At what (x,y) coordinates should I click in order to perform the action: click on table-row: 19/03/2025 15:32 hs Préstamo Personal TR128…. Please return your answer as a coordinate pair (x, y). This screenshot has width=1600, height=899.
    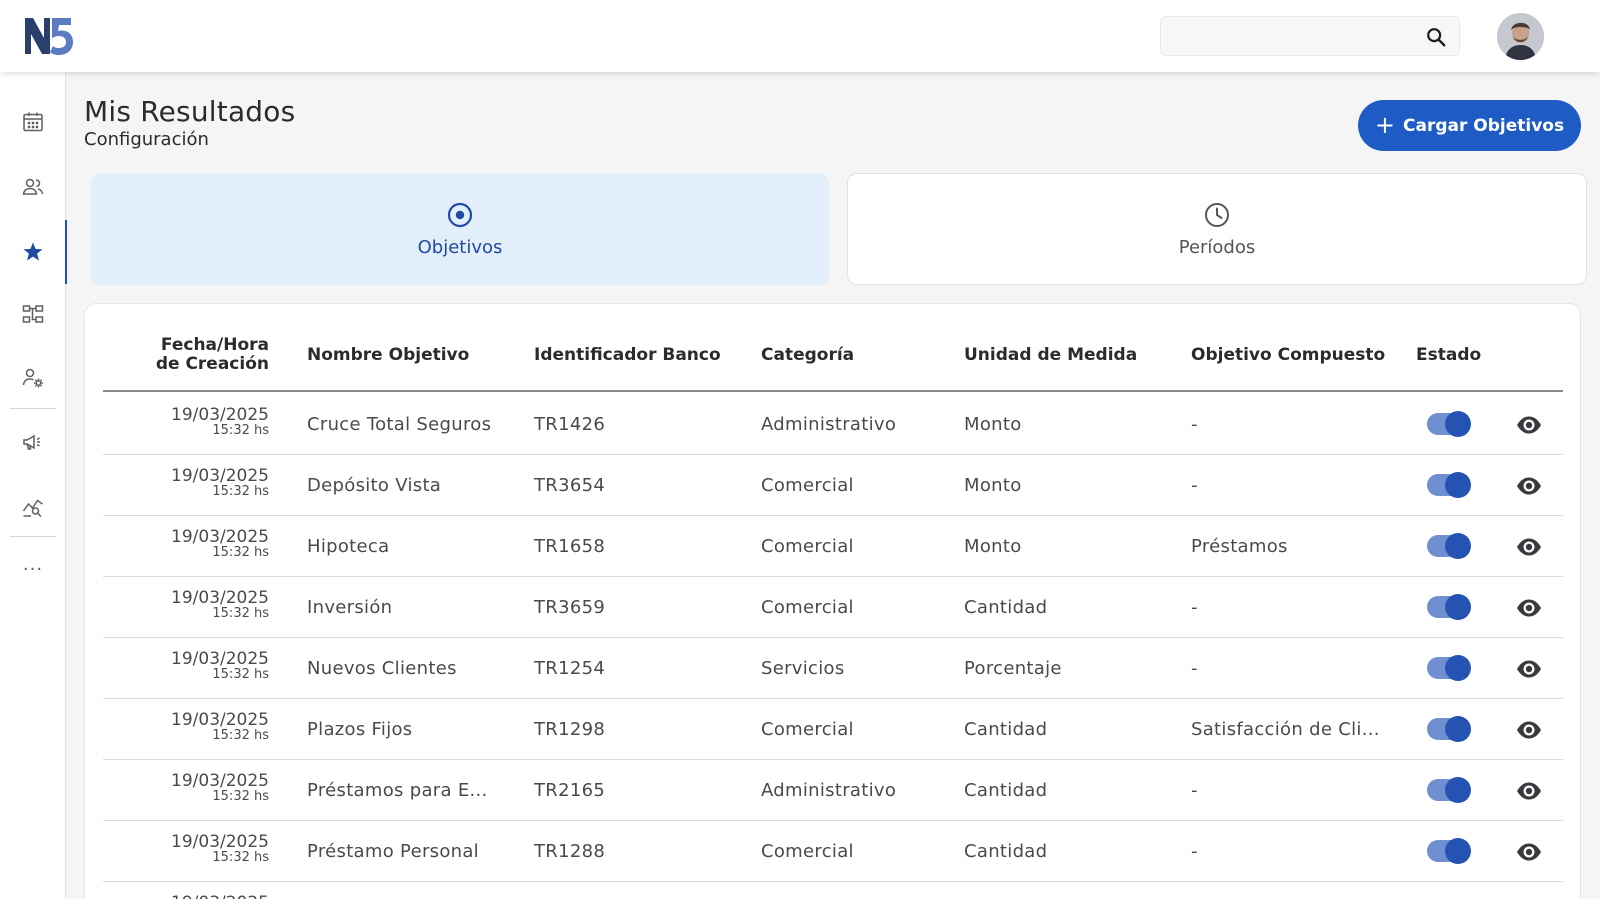
    Looking at the image, I should click on (833, 851).